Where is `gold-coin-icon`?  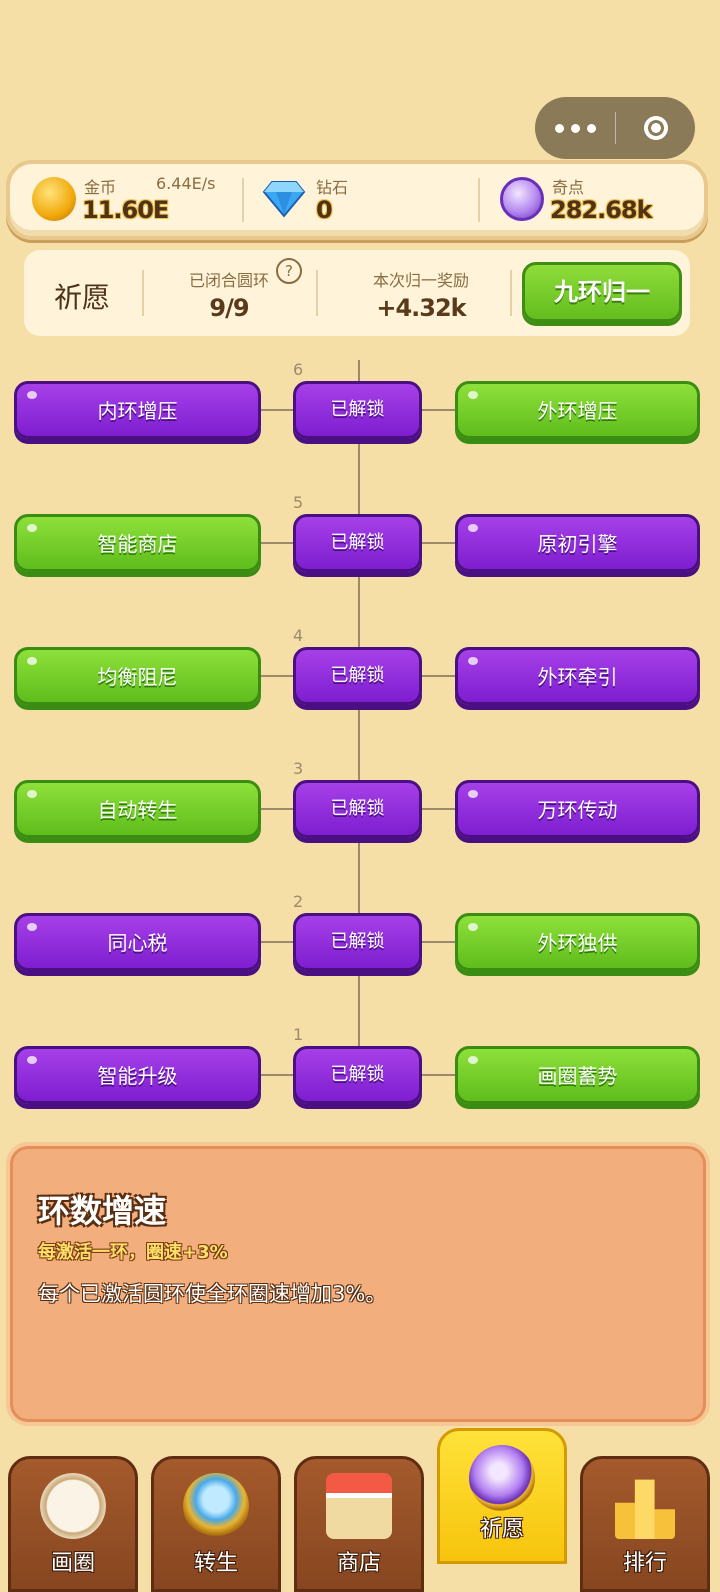
gold-coin-icon is located at coordinates (54, 199).